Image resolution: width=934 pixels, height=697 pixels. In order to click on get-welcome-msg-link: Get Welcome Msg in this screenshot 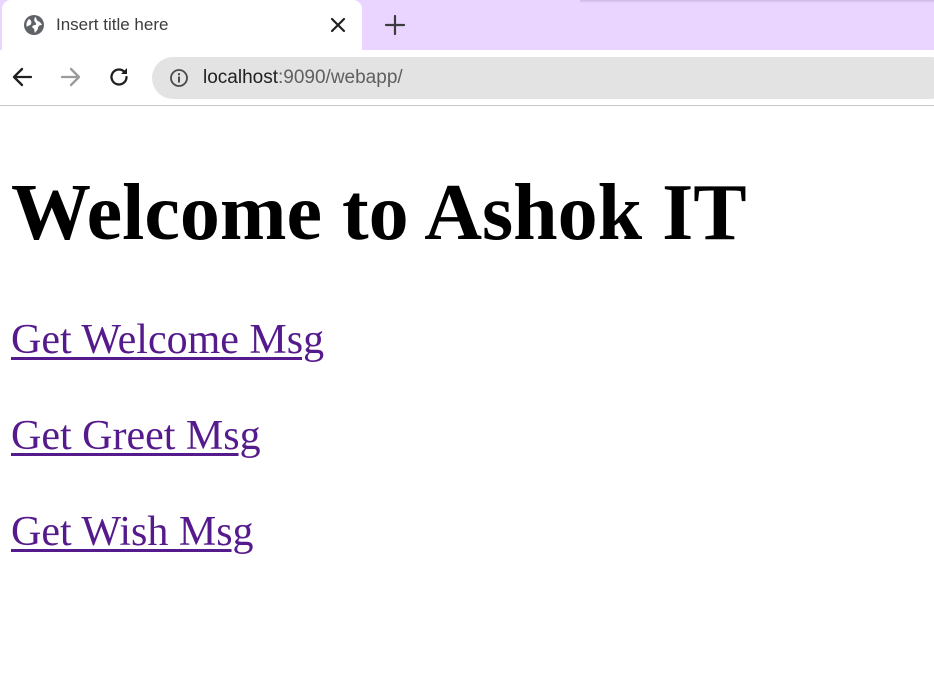, I will do `click(167, 340)`.